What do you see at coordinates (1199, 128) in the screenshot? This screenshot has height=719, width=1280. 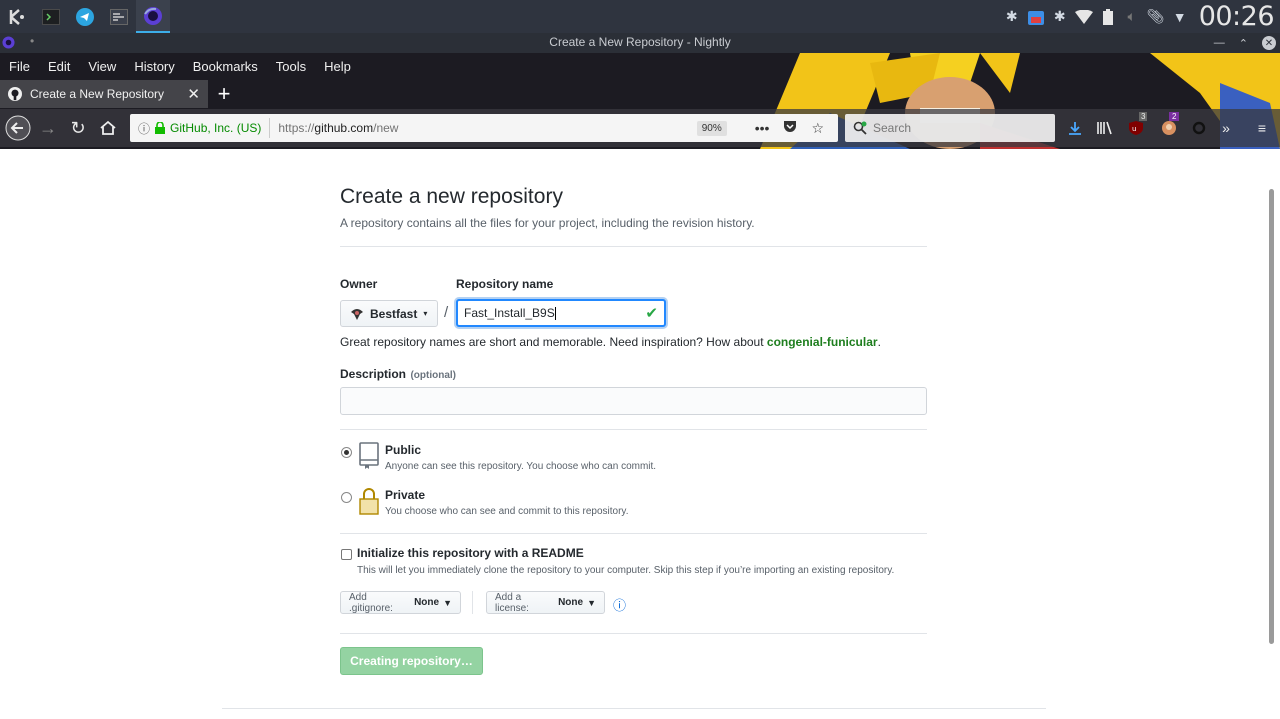 I see `sync-icon` at bounding box center [1199, 128].